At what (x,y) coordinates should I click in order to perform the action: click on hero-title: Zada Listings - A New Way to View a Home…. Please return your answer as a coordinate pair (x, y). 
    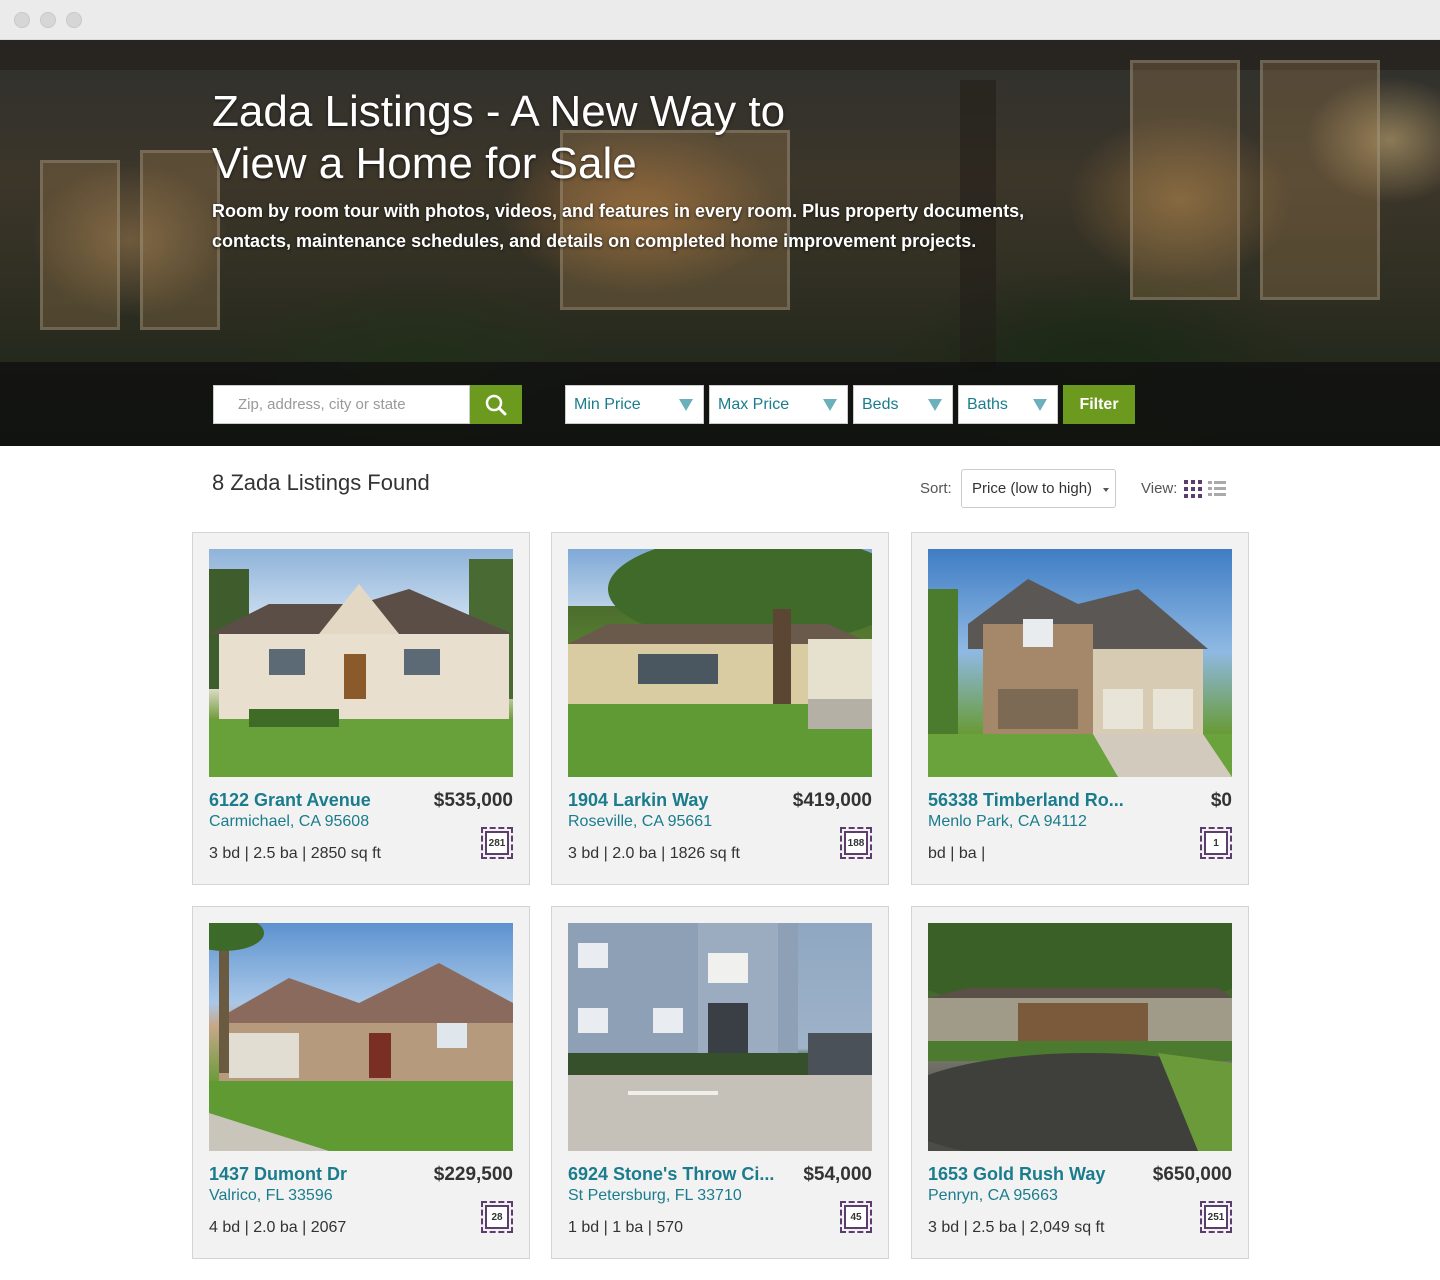
    Looking at the image, I should click on (499, 137).